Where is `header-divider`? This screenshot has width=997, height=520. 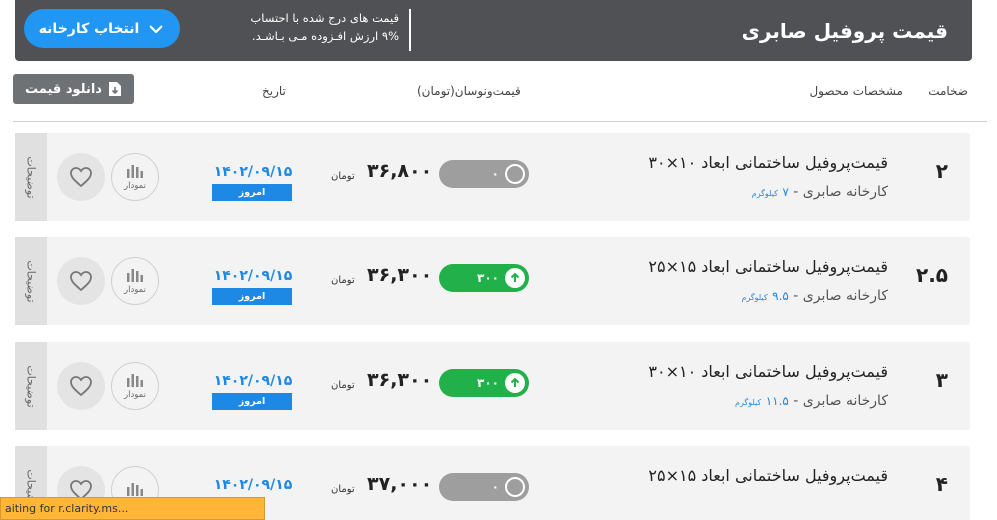
header-divider is located at coordinates (500, 121).